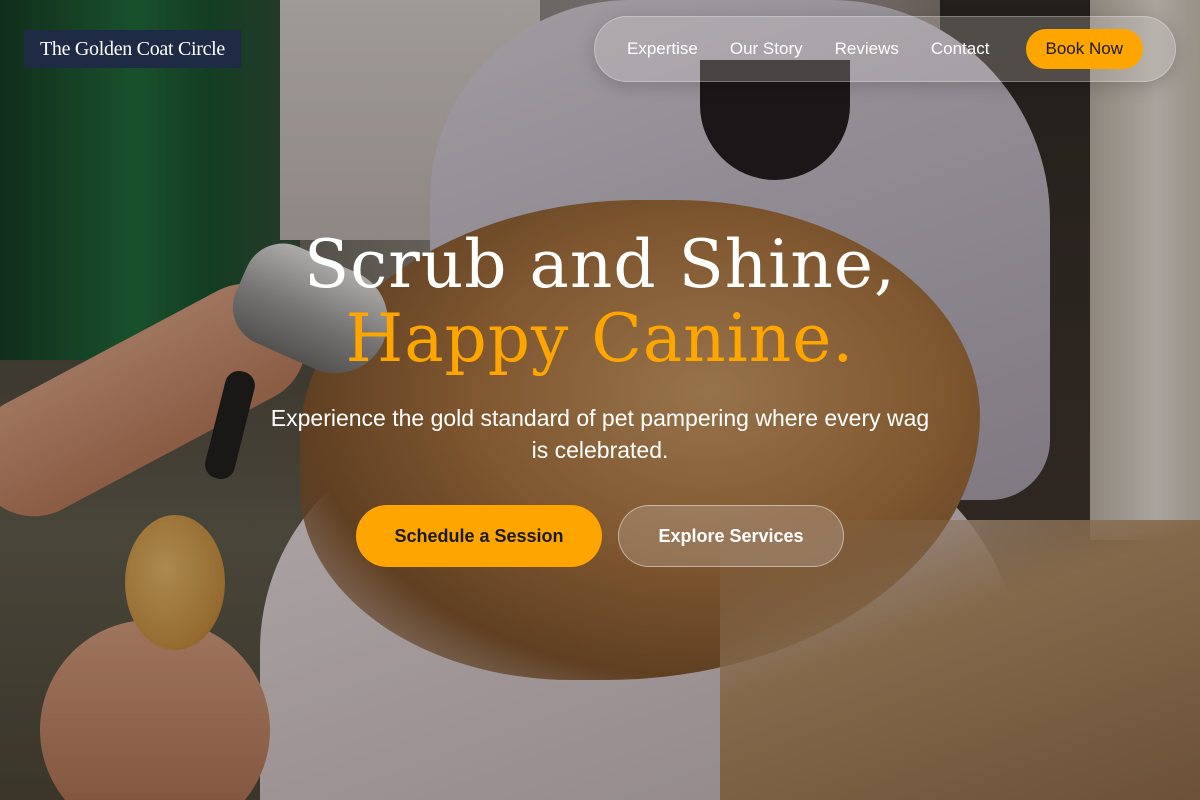 This screenshot has height=800, width=1200. What do you see at coordinates (731, 536) in the screenshot?
I see `explore-services-button: Explore Services` at bounding box center [731, 536].